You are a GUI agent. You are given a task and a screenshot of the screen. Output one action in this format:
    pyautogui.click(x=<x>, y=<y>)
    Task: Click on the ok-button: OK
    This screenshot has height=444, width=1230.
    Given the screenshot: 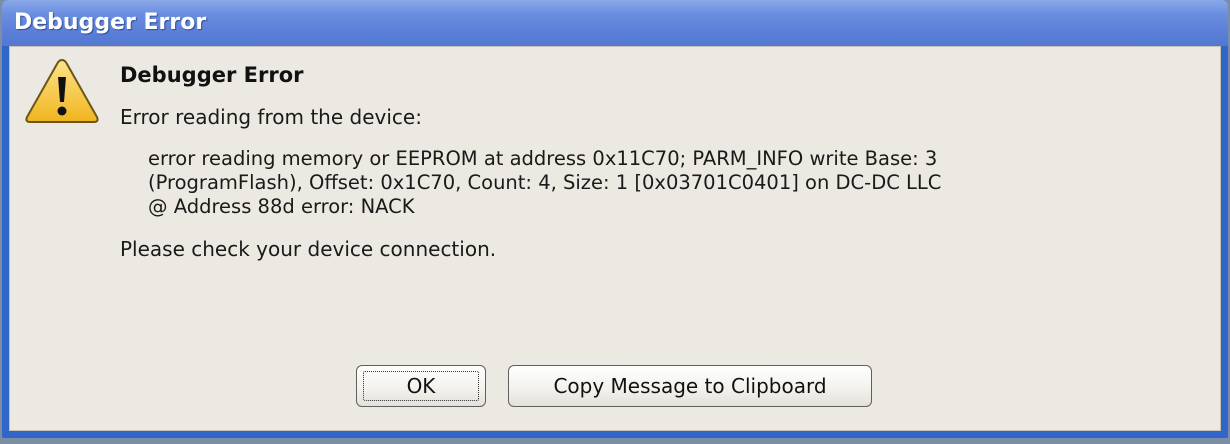 What is the action you would take?
    pyautogui.click(x=421, y=386)
    